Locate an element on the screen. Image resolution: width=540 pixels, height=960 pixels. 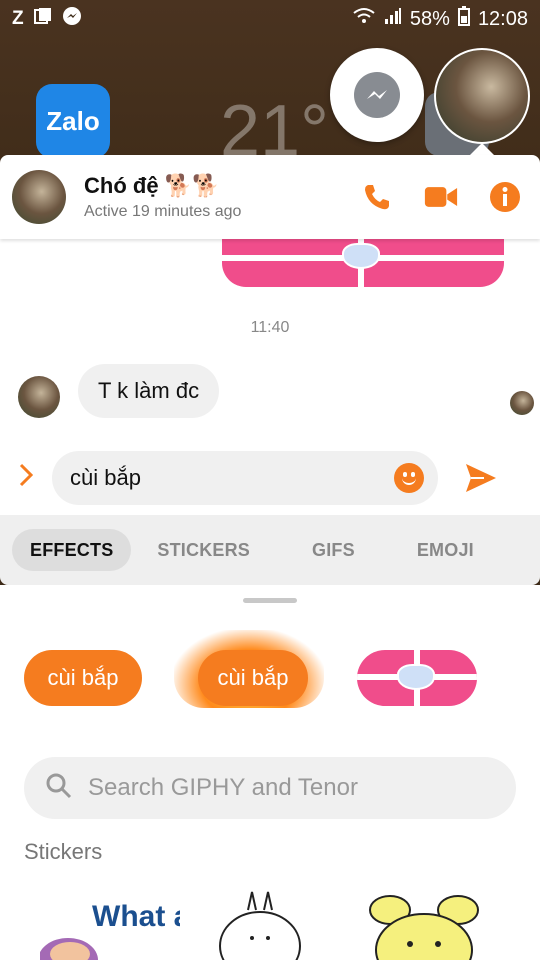
zalo-notification-icon: Z is located at coordinates (18, 18).